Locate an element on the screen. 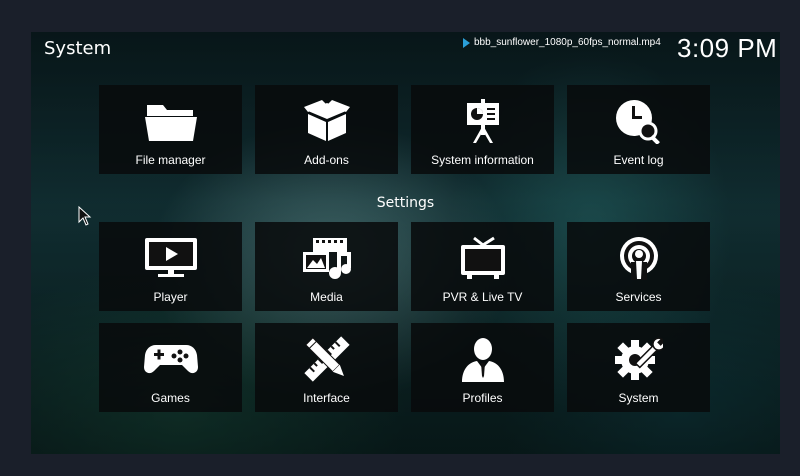 The image size is (800, 476). tile-label: Profiles is located at coordinates (482, 398).